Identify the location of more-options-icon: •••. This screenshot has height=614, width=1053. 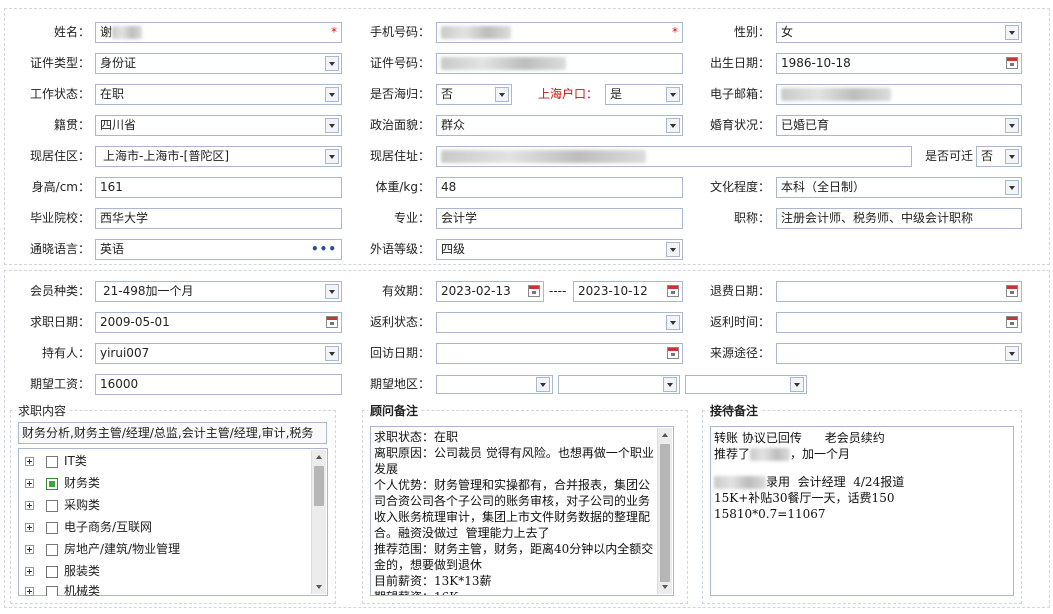
(324, 249).